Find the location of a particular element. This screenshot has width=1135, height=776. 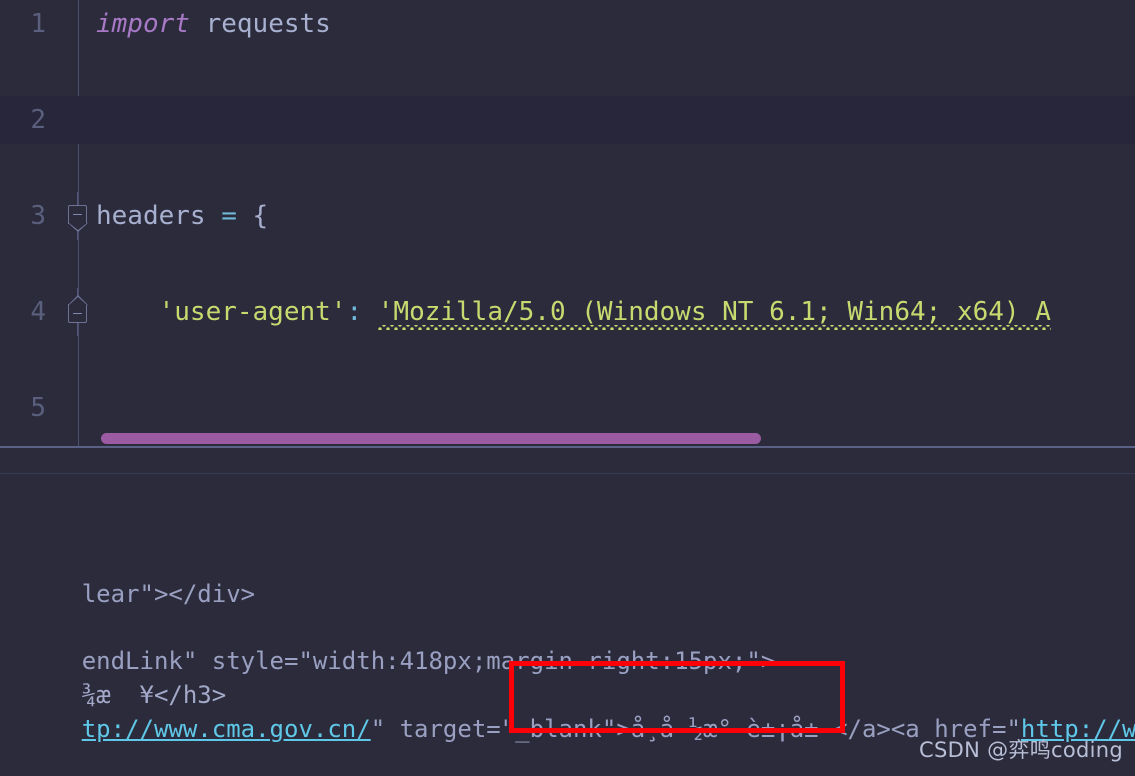

code-line-2: 2 is located at coordinates (567, 120).